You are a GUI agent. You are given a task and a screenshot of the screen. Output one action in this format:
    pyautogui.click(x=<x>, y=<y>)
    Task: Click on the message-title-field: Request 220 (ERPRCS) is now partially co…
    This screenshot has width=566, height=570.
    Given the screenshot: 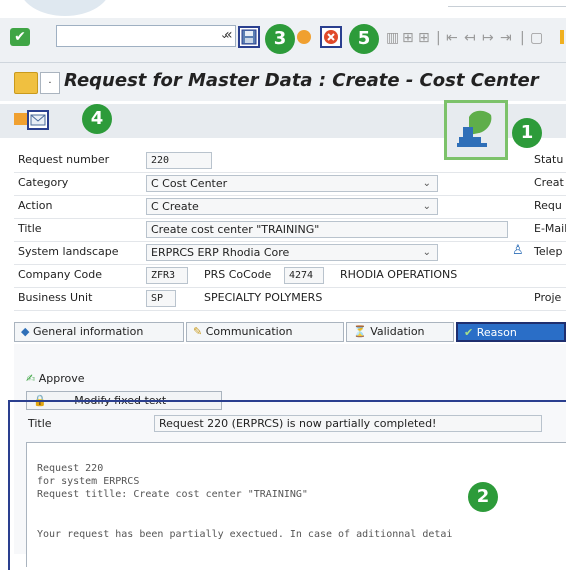 What is the action you would take?
    pyautogui.click(x=348, y=423)
    